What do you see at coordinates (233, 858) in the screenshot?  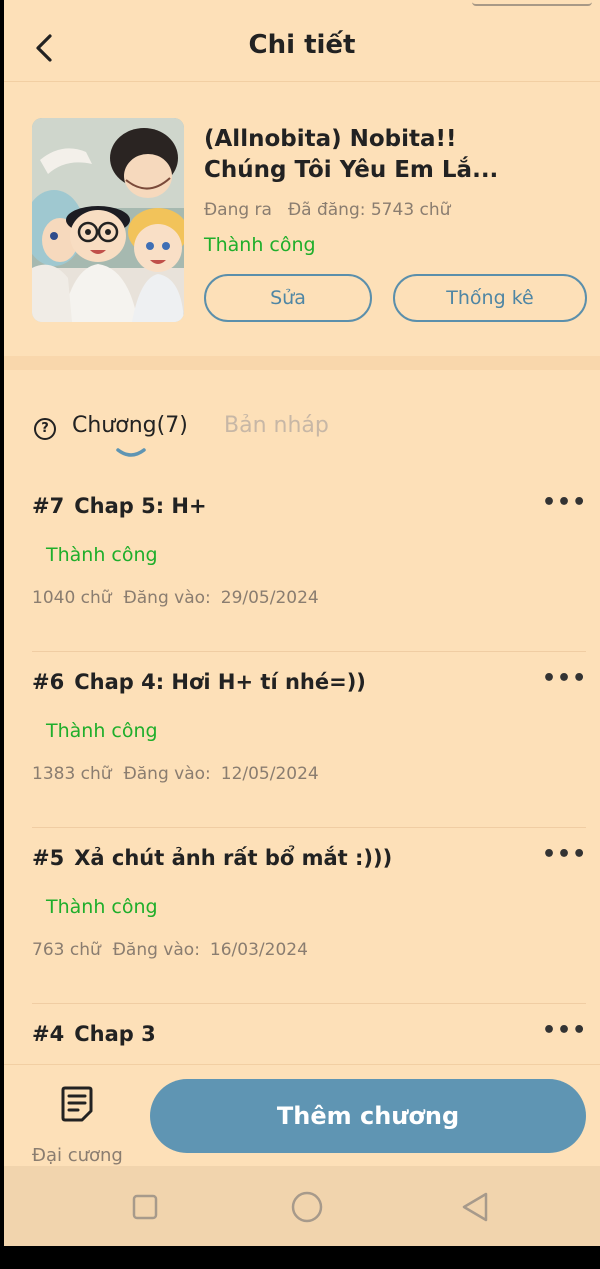 I see `chapter-name: Xả chút ảnh rất bổ mắt :)))` at bounding box center [233, 858].